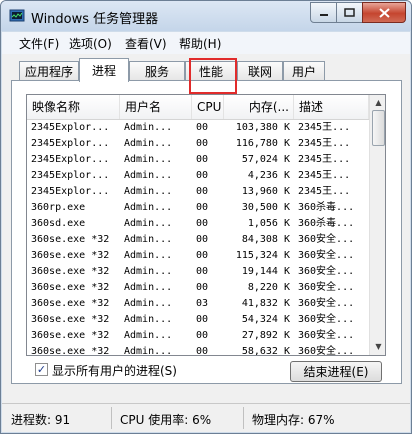 This screenshot has width=412, height=434. What do you see at coordinates (336, 371) in the screenshot?
I see `end-process-button: 结束进程(E)` at bounding box center [336, 371].